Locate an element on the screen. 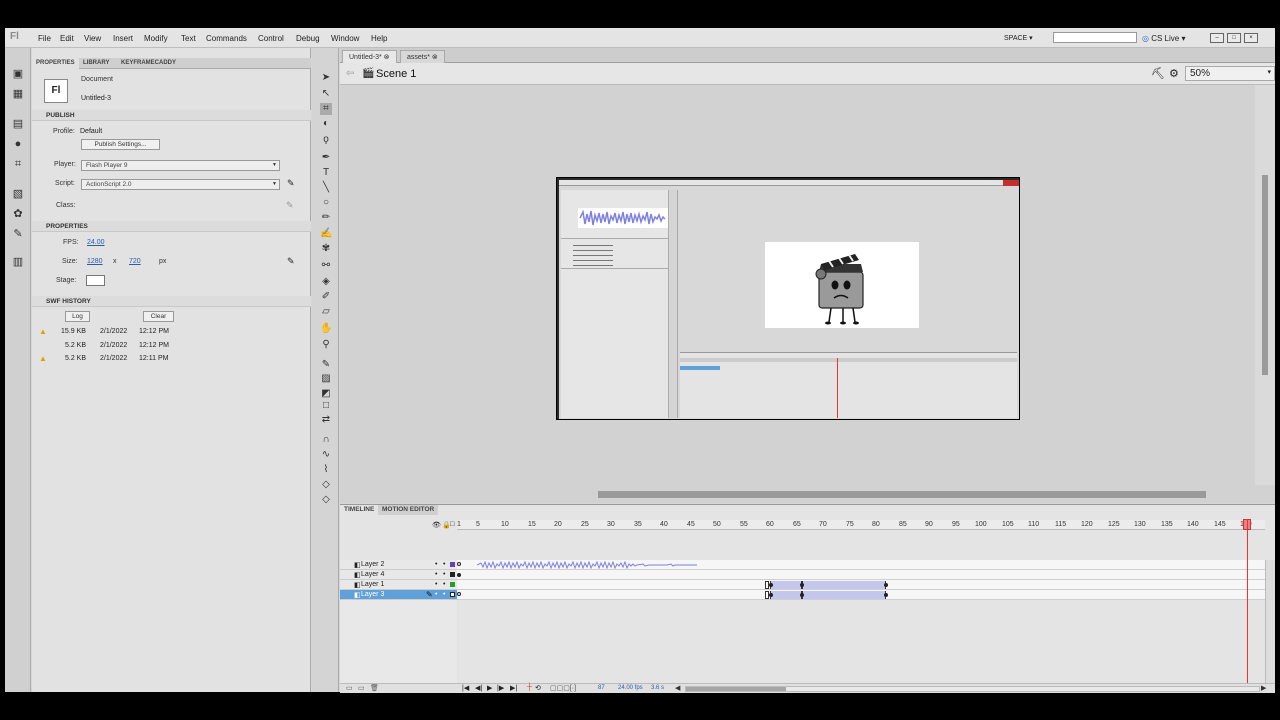 The image size is (1280, 720). maximize-button: □ is located at coordinates (1234, 38).